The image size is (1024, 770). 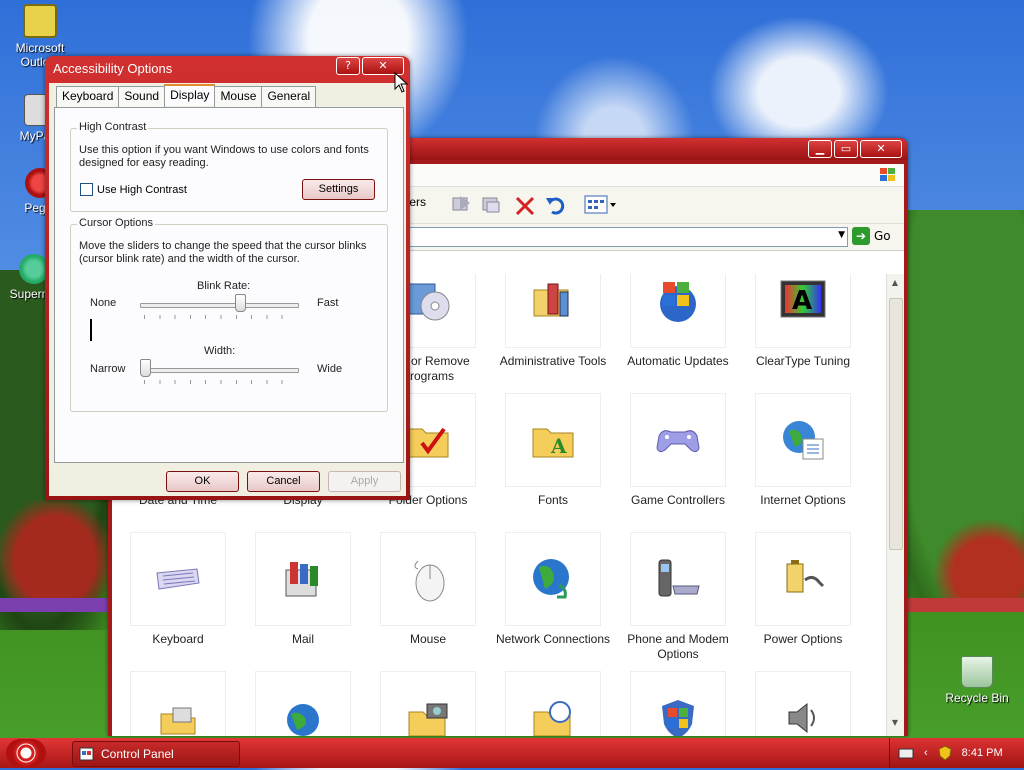 What do you see at coordinates (220, 351) in the screenshot?
I see `width-label: Width:` at bounding box center [220, 351].